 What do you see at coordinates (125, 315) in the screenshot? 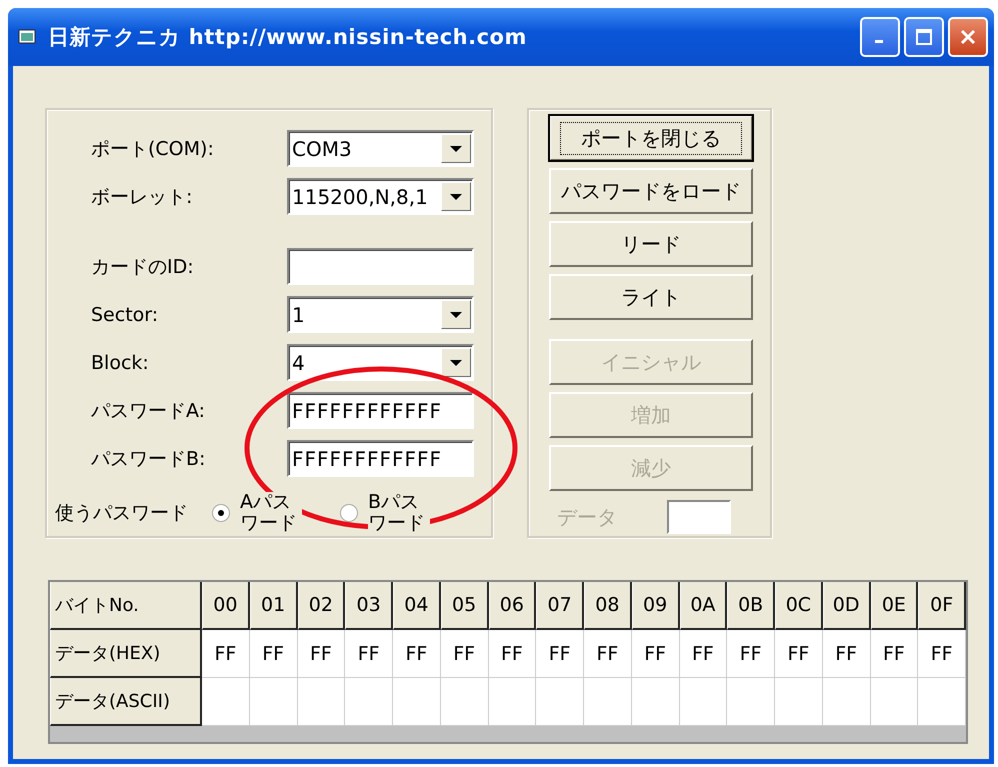
I see `field-label: Sector:` at bounding box center [125, 315].